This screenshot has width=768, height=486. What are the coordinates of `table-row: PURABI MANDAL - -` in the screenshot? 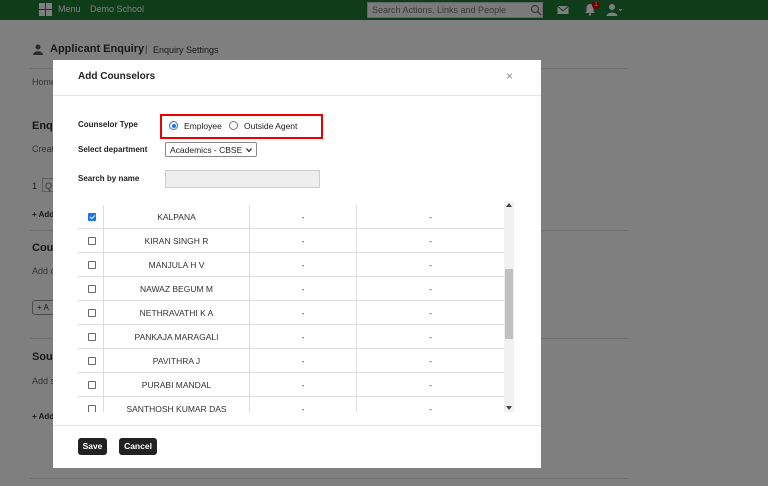 It's located at (291, 385).